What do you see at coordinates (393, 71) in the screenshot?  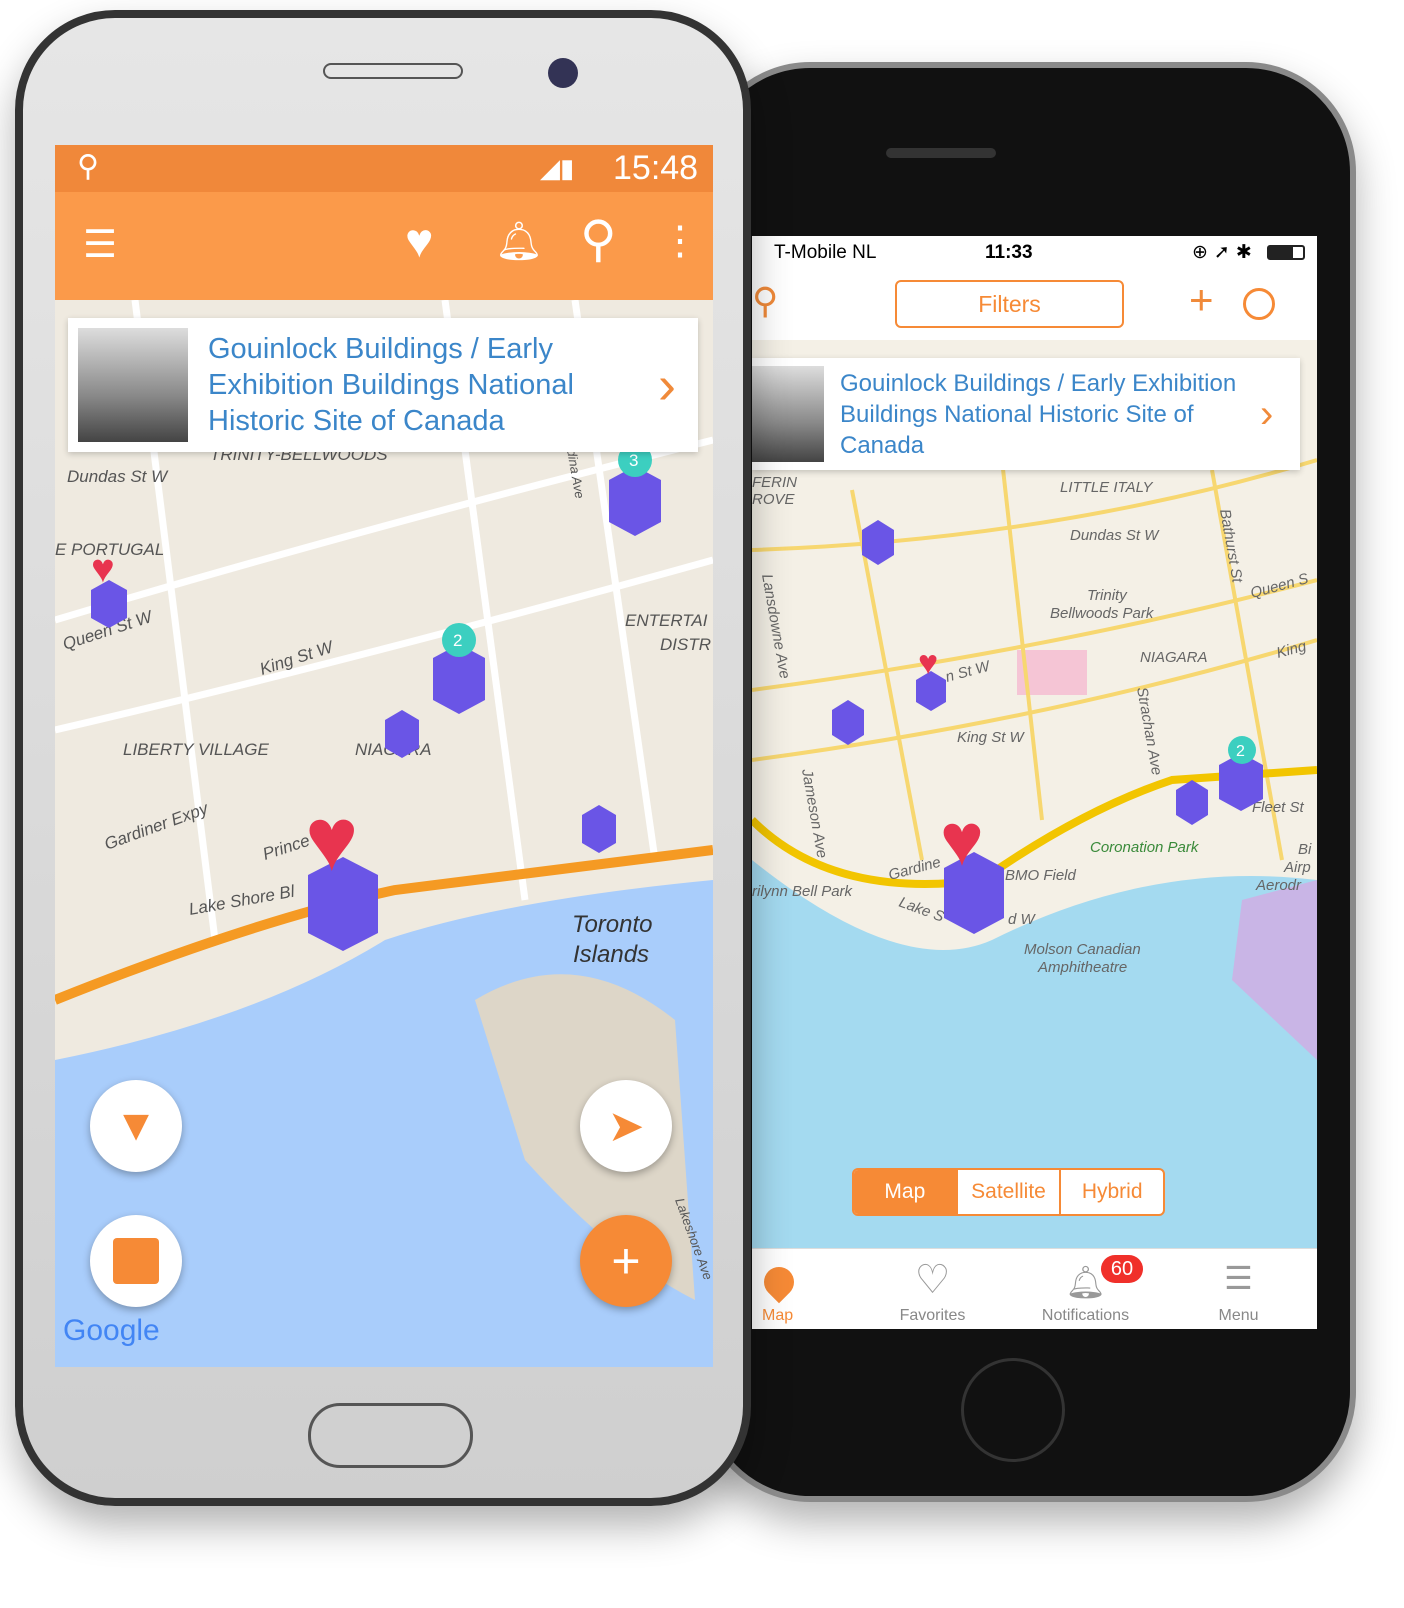 I see `speaker` at bounding box center [393, 71].